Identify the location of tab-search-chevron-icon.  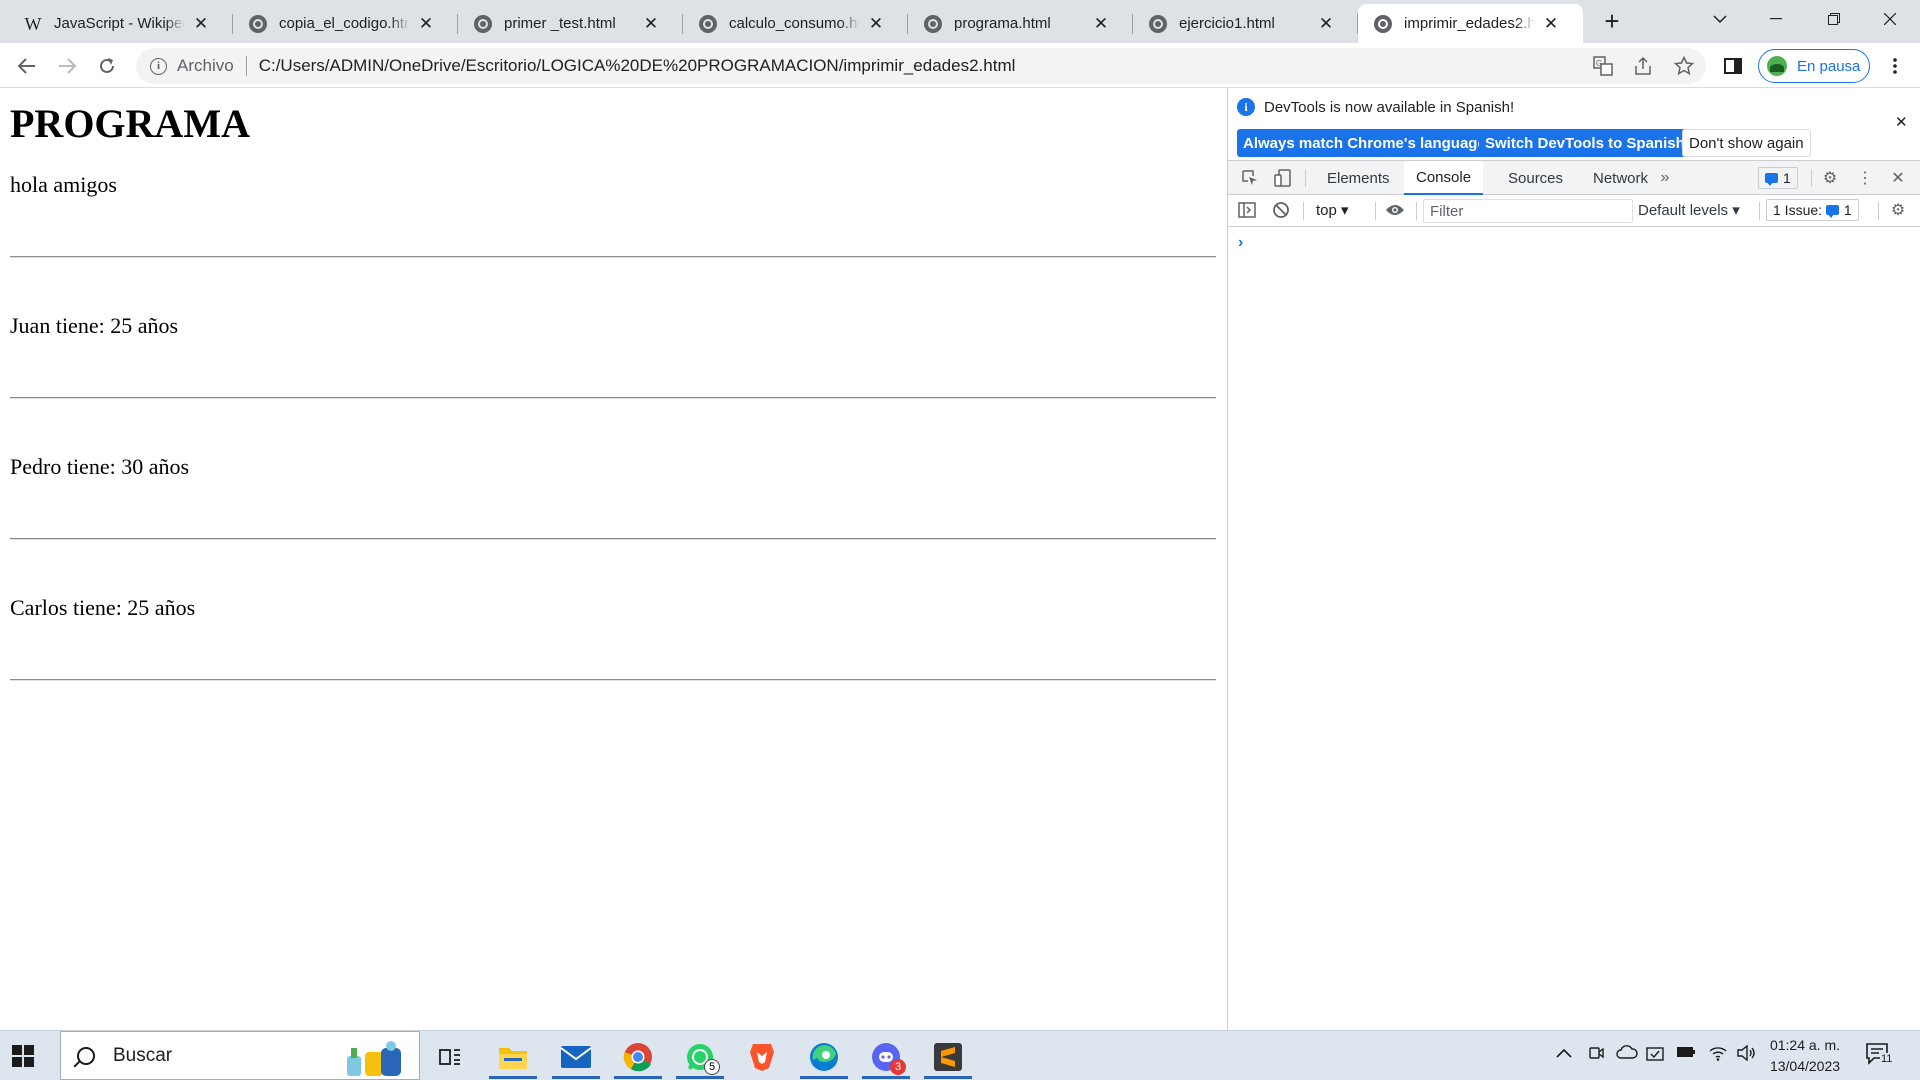
(1720, 19).